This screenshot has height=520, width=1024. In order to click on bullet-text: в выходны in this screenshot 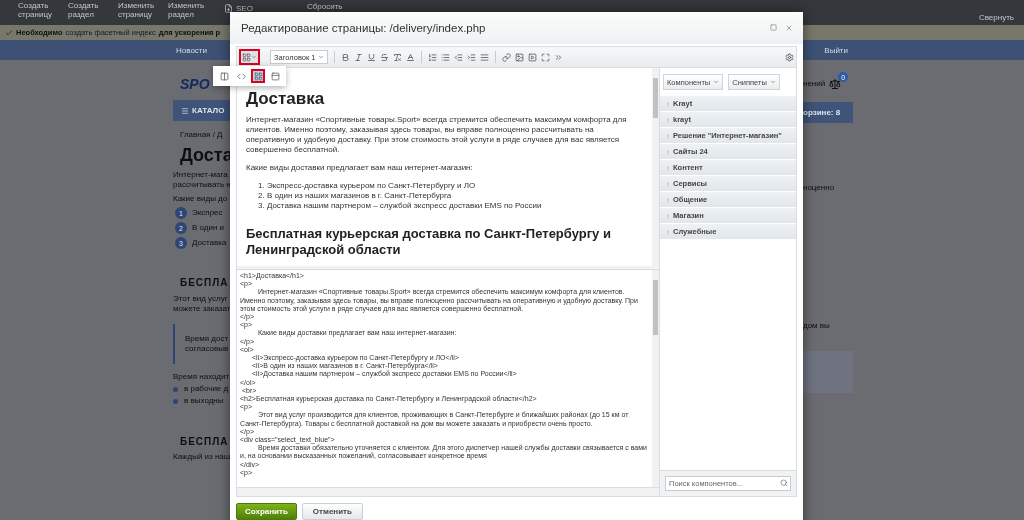, I will do `click(204, 401)`.